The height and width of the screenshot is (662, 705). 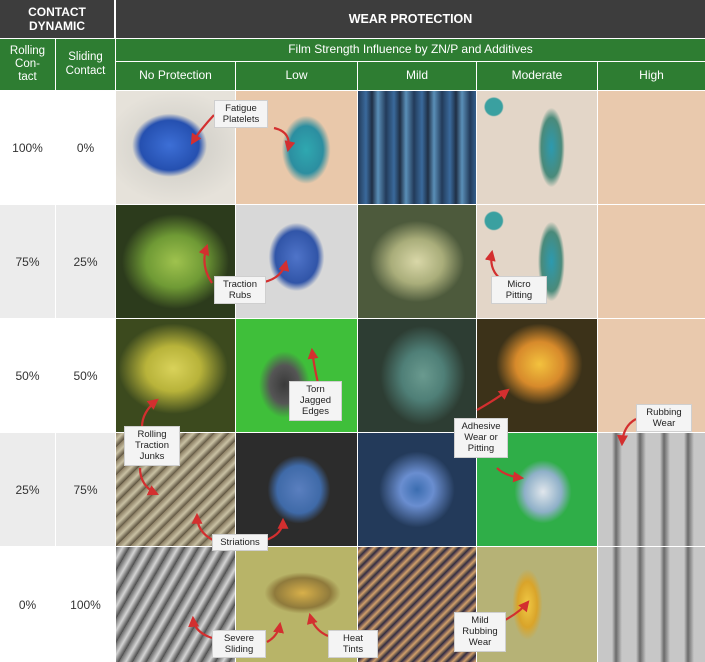 What do you see at coordinates (417, 76) in the screenshot?
I see `col-header-mild: Mild` at bounding box center [417, 76].